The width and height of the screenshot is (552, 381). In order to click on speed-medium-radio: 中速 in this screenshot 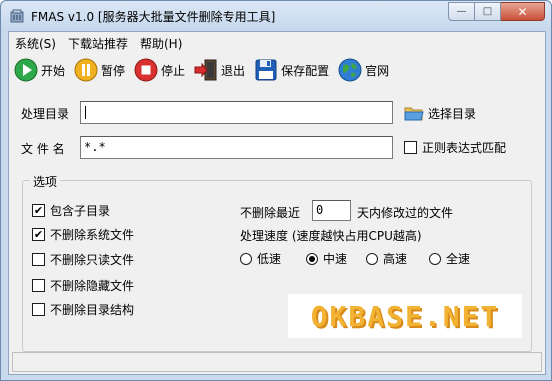, I will do `click(326, 258)`.